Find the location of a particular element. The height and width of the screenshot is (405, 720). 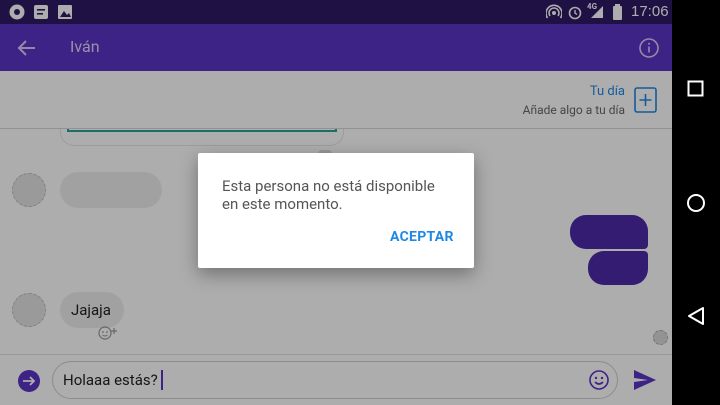

home-circle-icon is located at coordinates (696, 203).